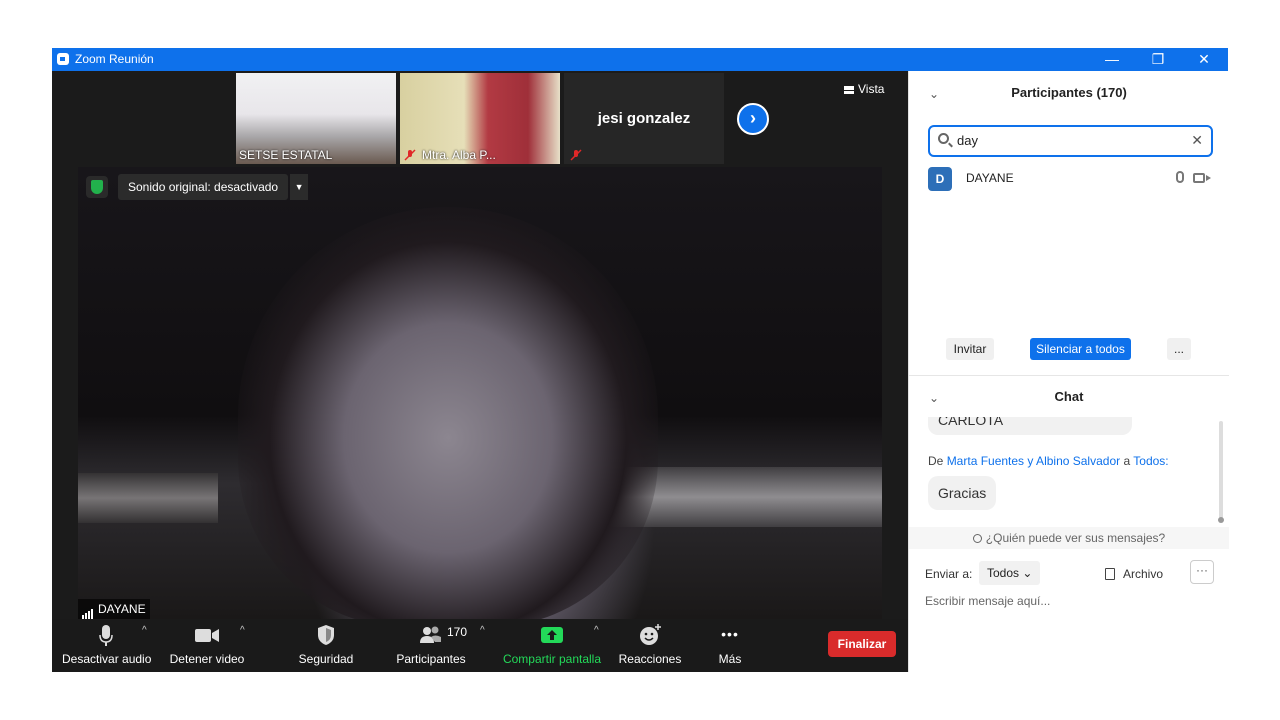 The height and width of the screenshot is (720, 1280). Describe the element at coordinates (1069, 92) in the screenshot. I see `participants-panel-title: Participantes (170)` at that location.